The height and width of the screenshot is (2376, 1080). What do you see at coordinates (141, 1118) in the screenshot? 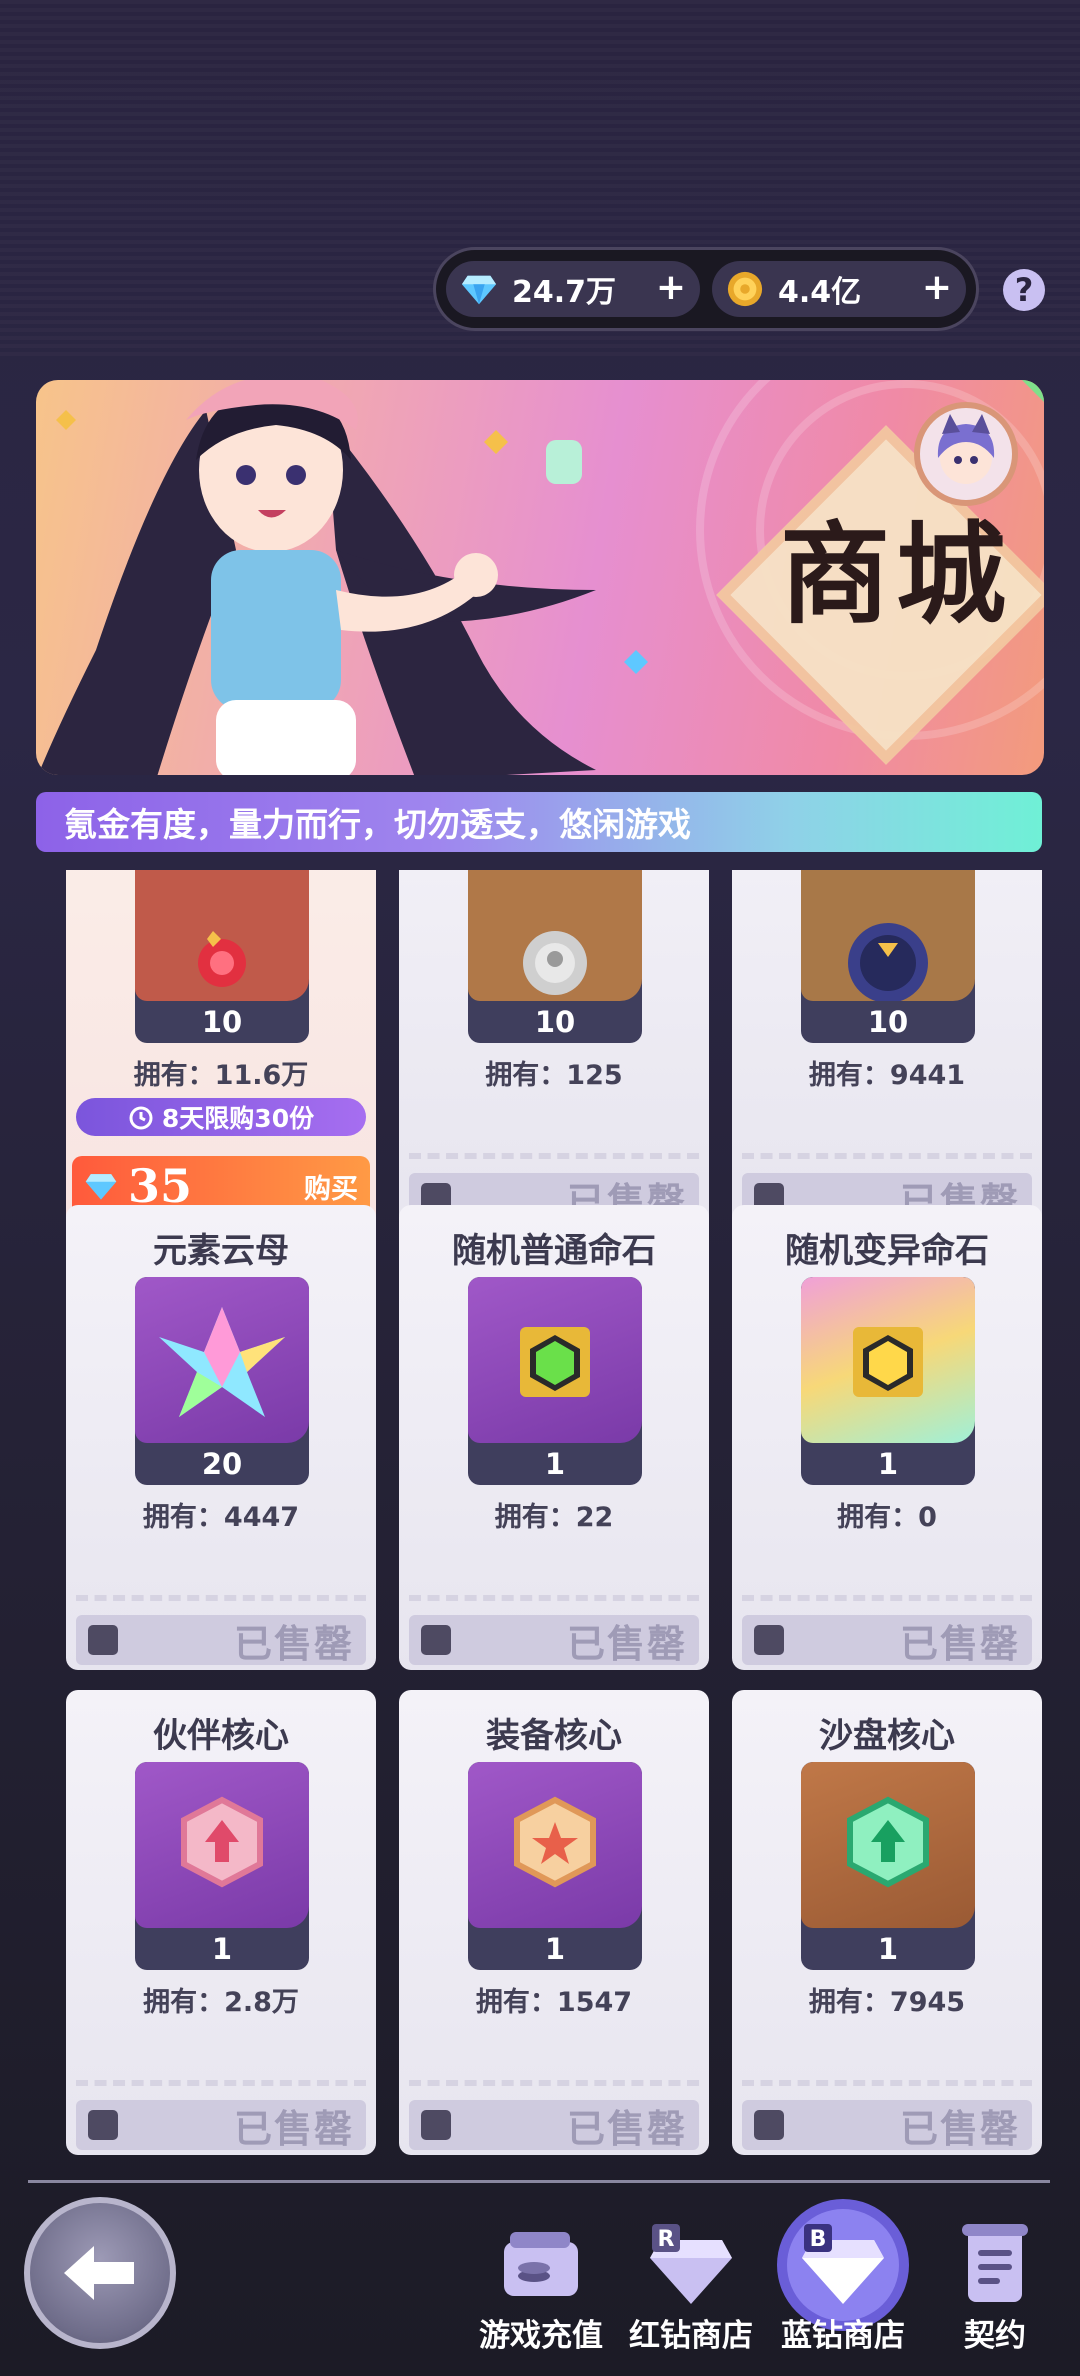
I see `clock-icon` at bounding box center [141, 1118].